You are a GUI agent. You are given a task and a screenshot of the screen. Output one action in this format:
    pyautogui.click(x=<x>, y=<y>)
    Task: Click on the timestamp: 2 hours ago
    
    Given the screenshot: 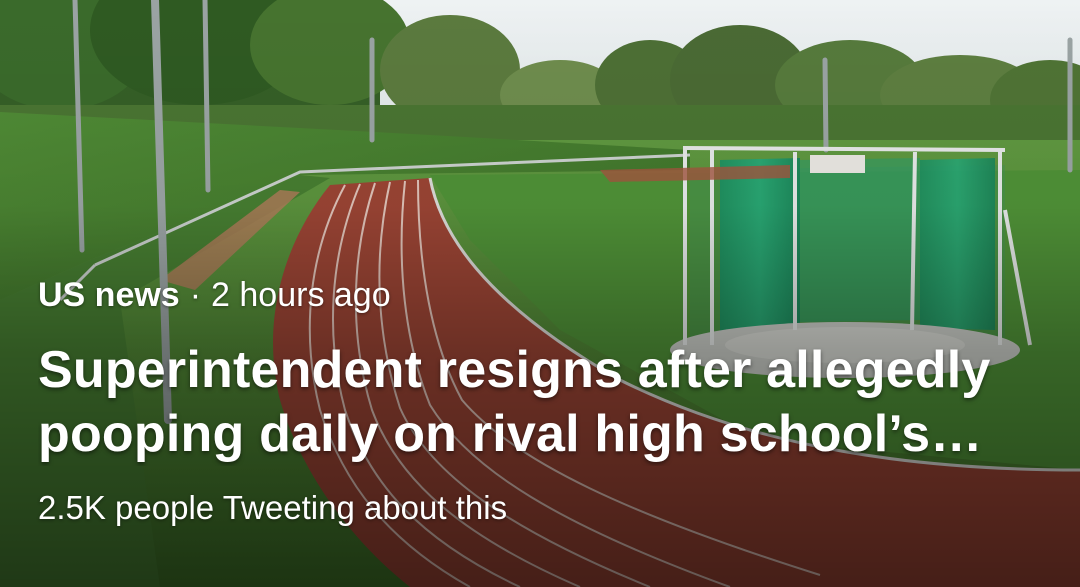 What is the action you would take?
    pyautogui.click(x=301, y=295)
    